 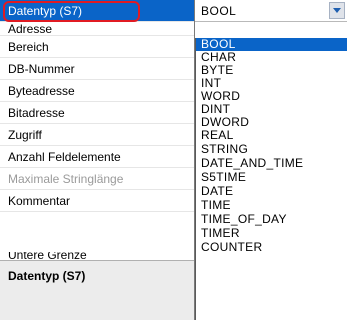 What do you see at coordinates (47, 276) in the screenshot?
I see `description-title: Datentyp (S7)` at bounding box center [47, 276].